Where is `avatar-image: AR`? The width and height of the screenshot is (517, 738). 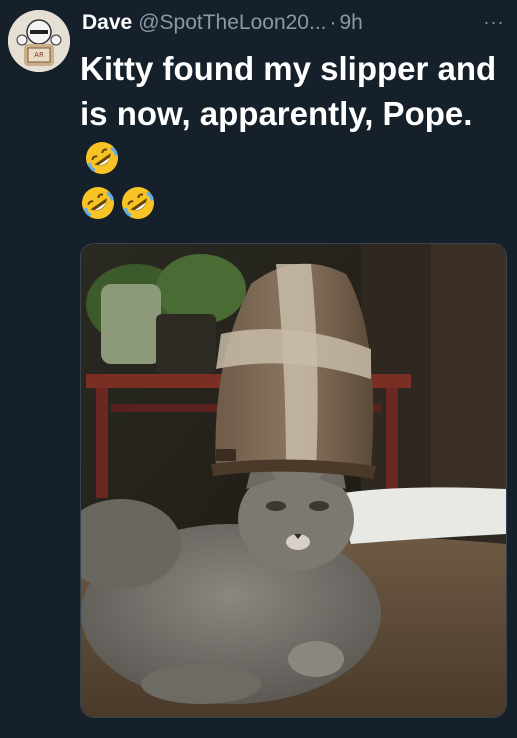 avatar-image: AR is located at coordinates (39, 41).